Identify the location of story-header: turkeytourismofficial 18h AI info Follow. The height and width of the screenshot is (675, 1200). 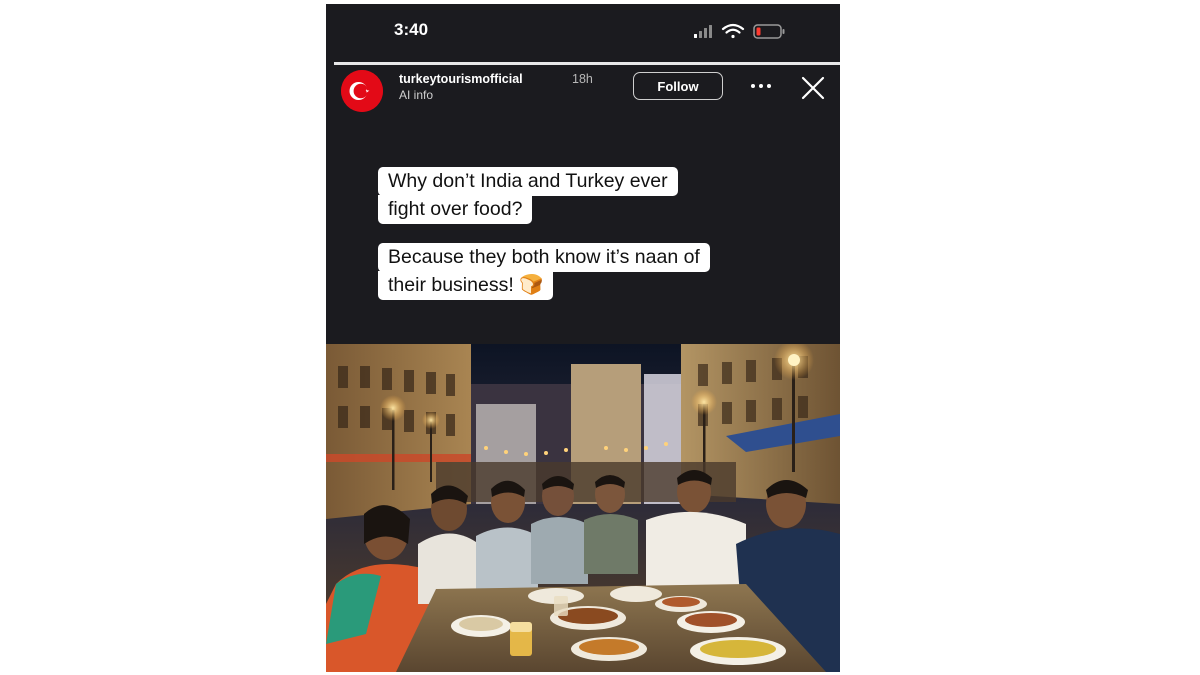
(583, 89).